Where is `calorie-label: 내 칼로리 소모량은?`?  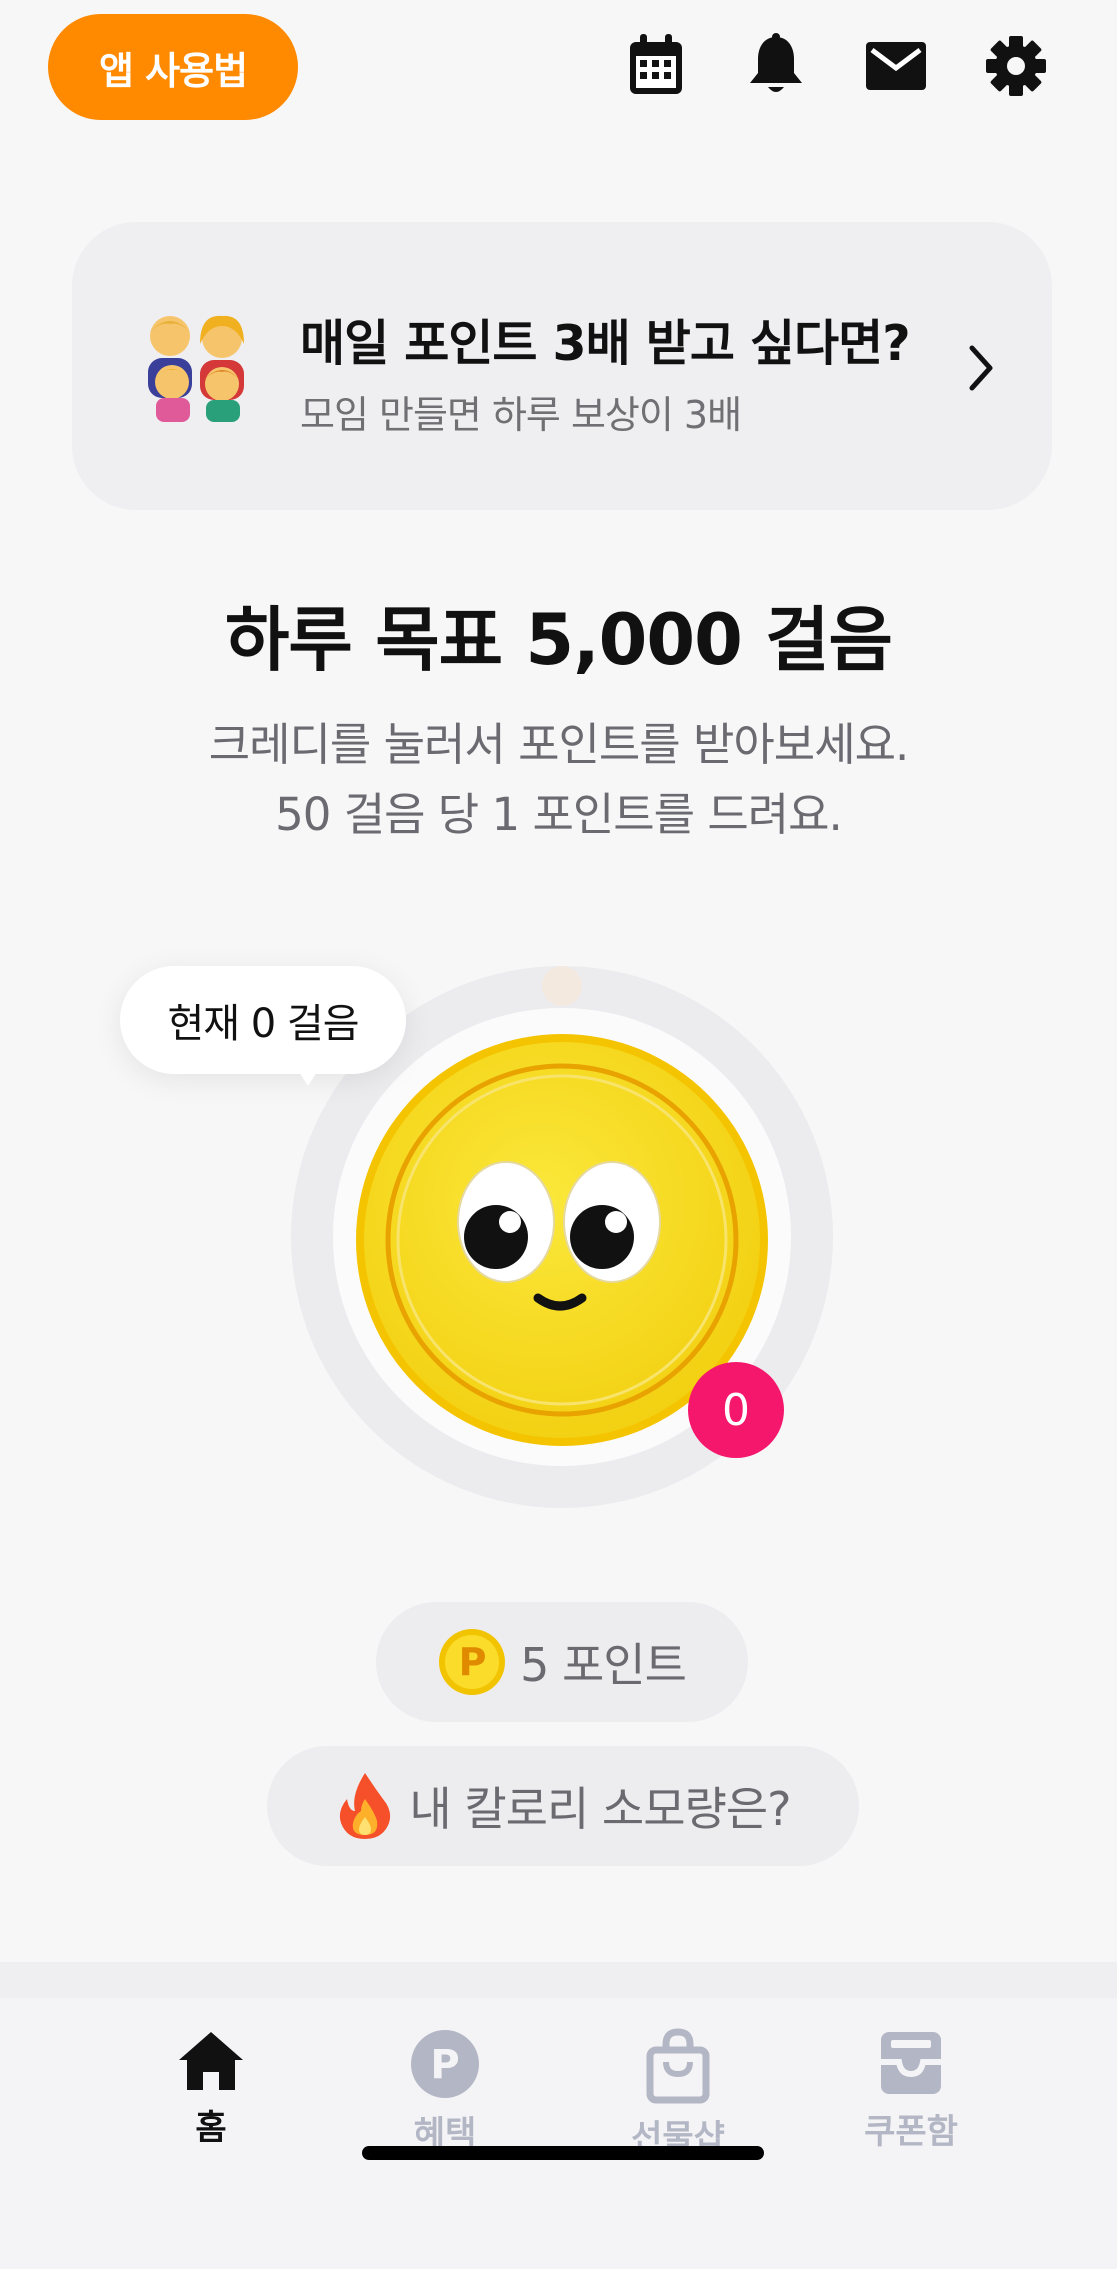 calorie-label: 내 칼로리 소모량은? is located at coordinates (600, 1809).